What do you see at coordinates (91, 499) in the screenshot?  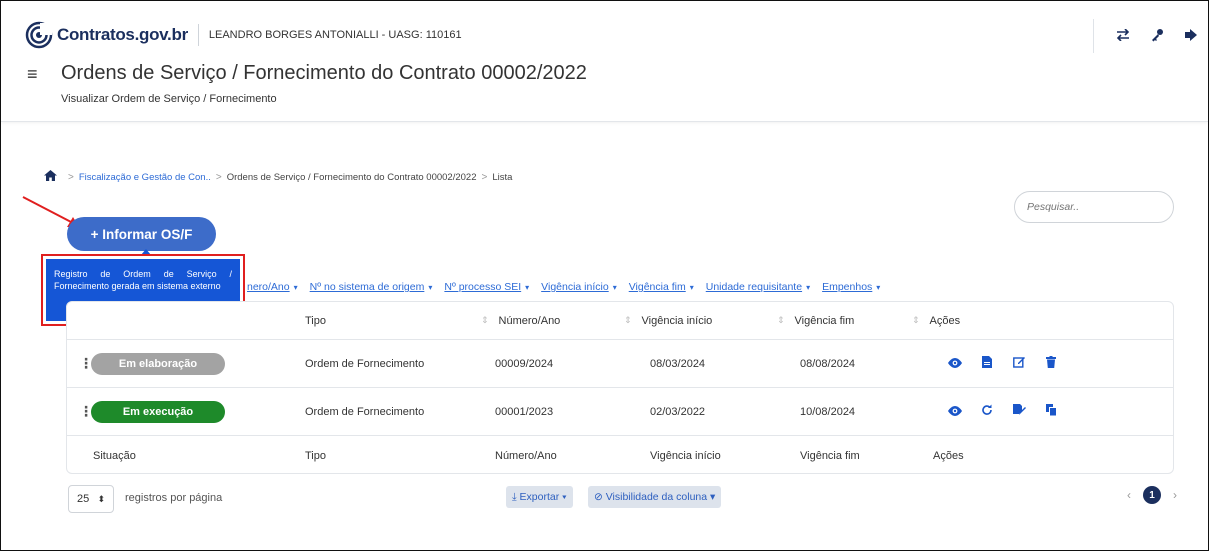 I see `per-page-select: 25 ⬍` at bounding box center [91, 499].